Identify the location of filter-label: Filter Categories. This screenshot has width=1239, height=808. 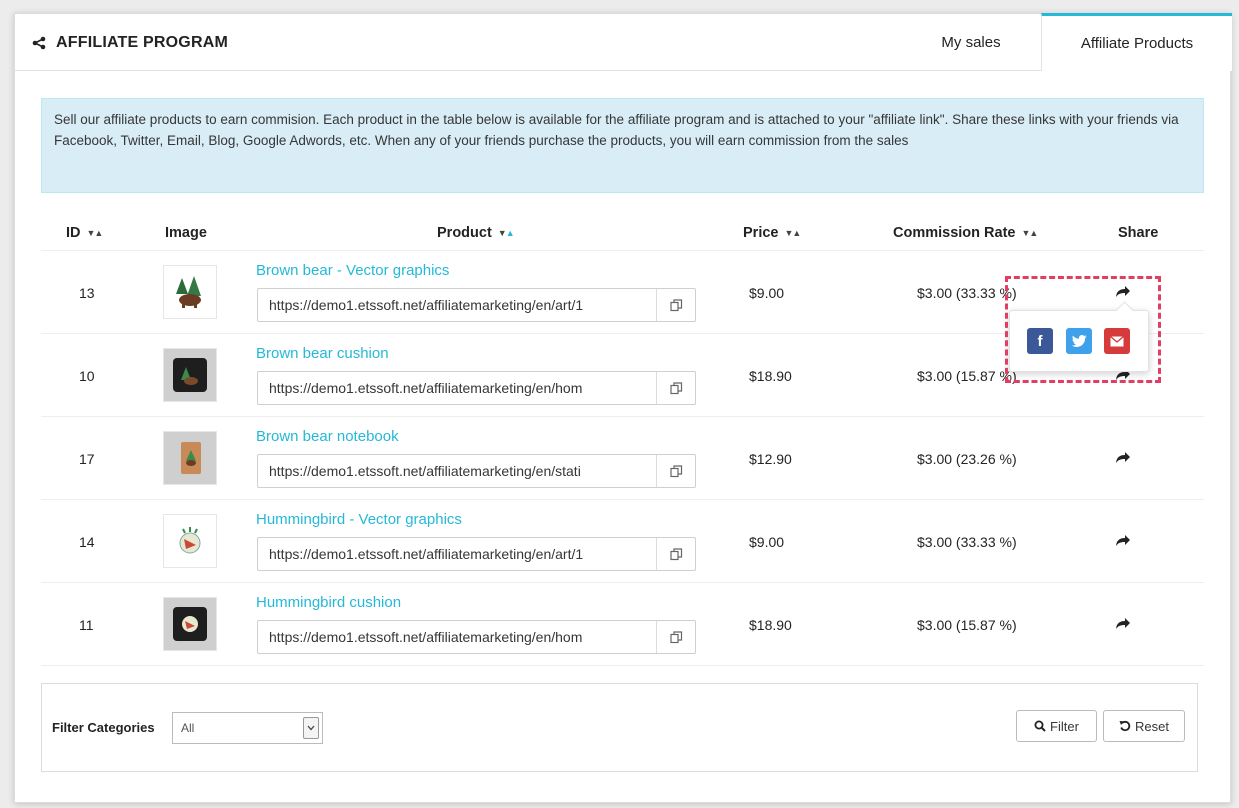
(103, 727).